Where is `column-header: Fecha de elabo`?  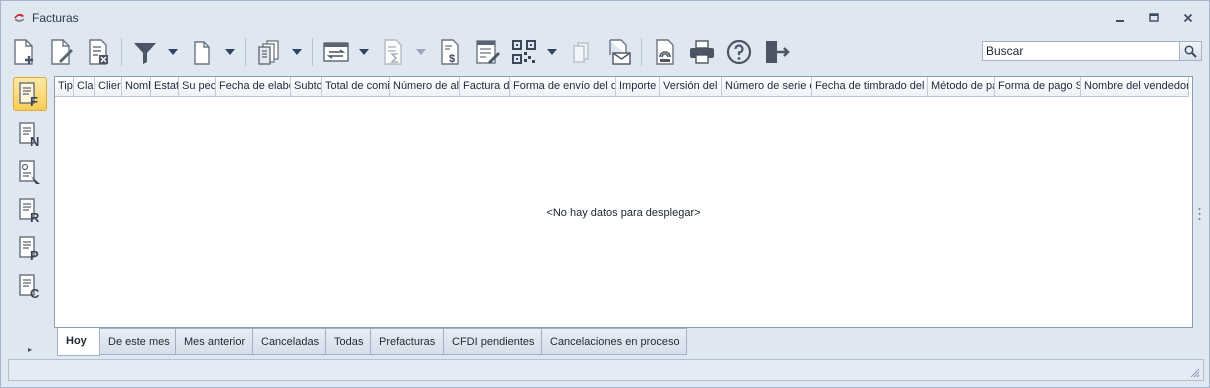
column-header: Fecha de elabo is located at coordinates (253, 87).